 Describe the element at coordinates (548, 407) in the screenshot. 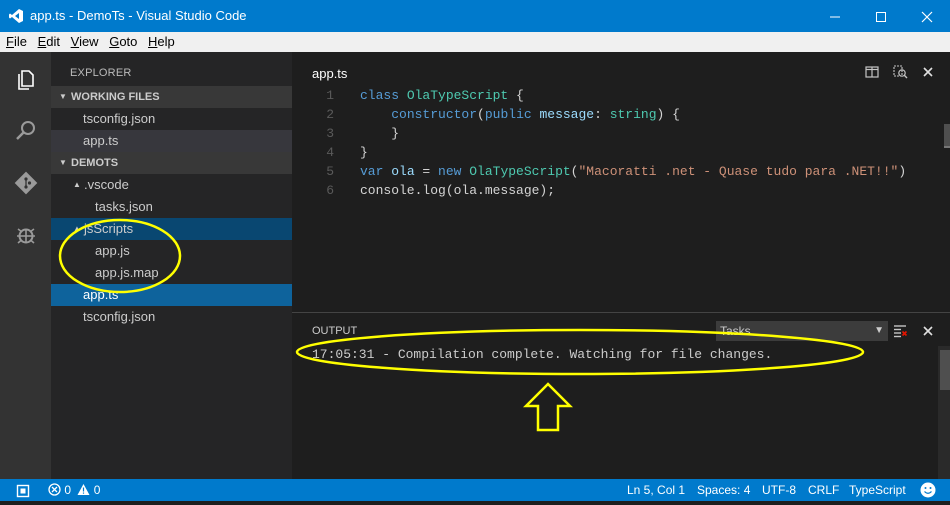

I see `annotation-up-arrow` at that location.